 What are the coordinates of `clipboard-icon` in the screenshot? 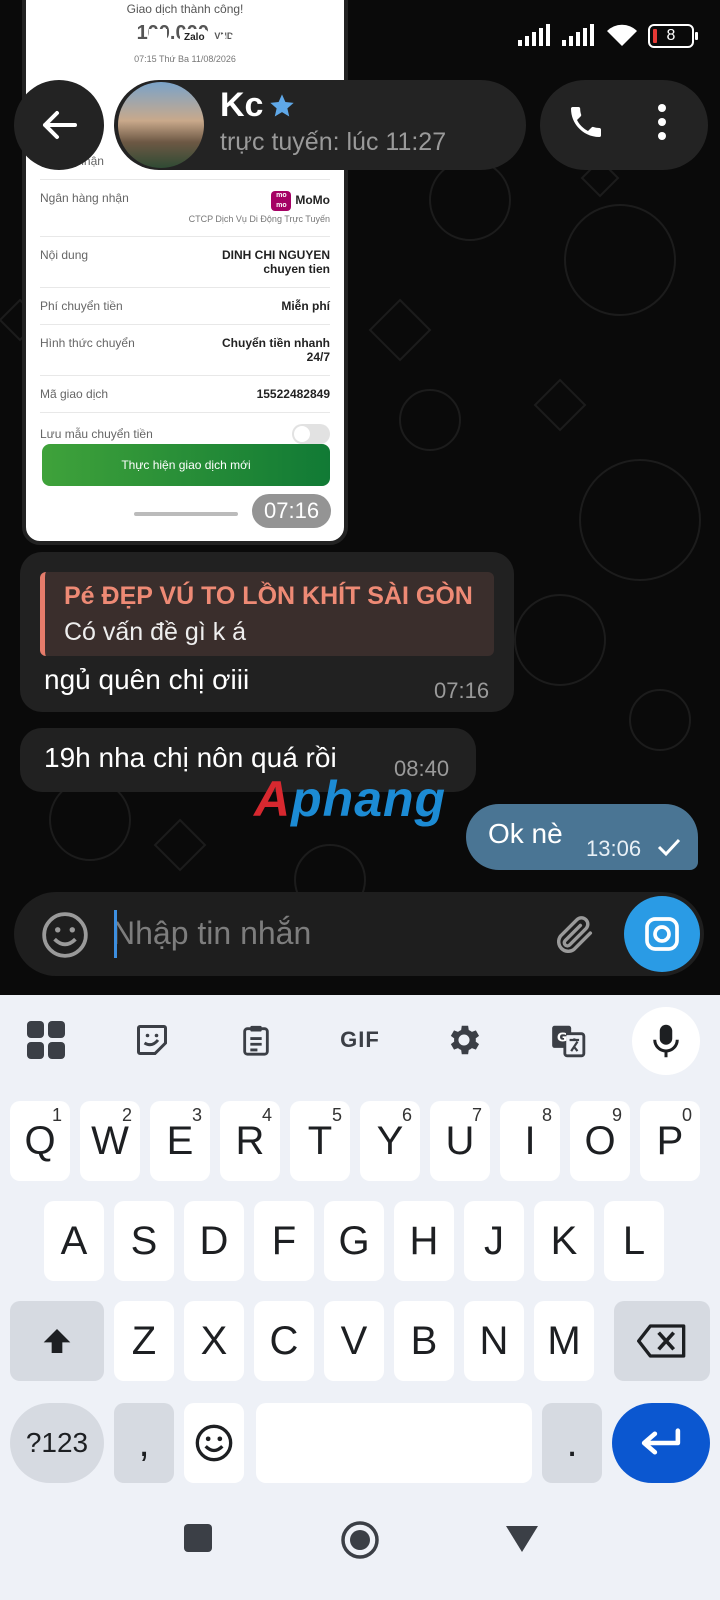 It's located at (256, 1040).